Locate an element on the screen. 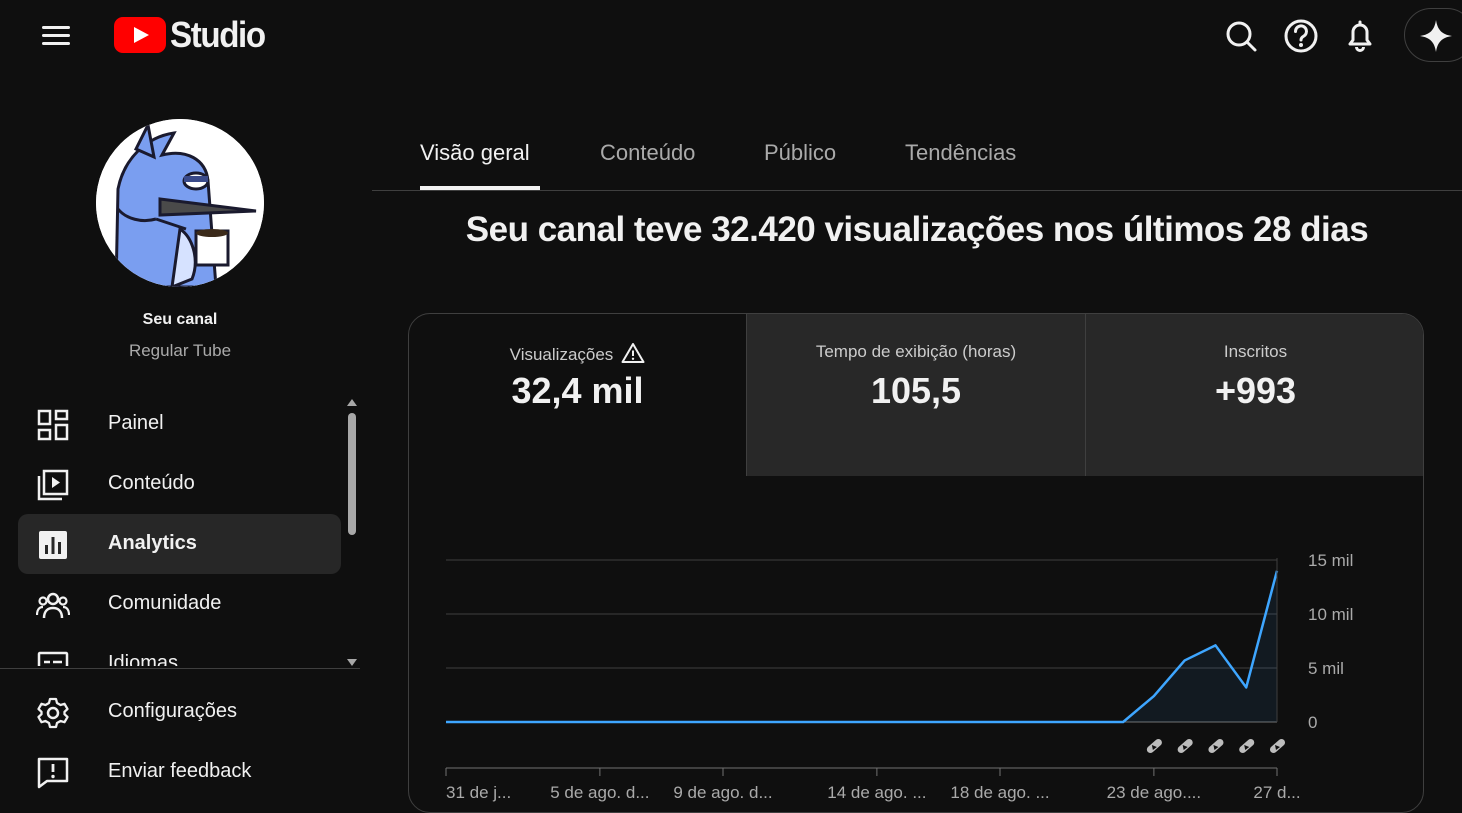 The height and width of the screenshot is (813, 1462). top-bar: Studio is located at coordinates (731, 36).